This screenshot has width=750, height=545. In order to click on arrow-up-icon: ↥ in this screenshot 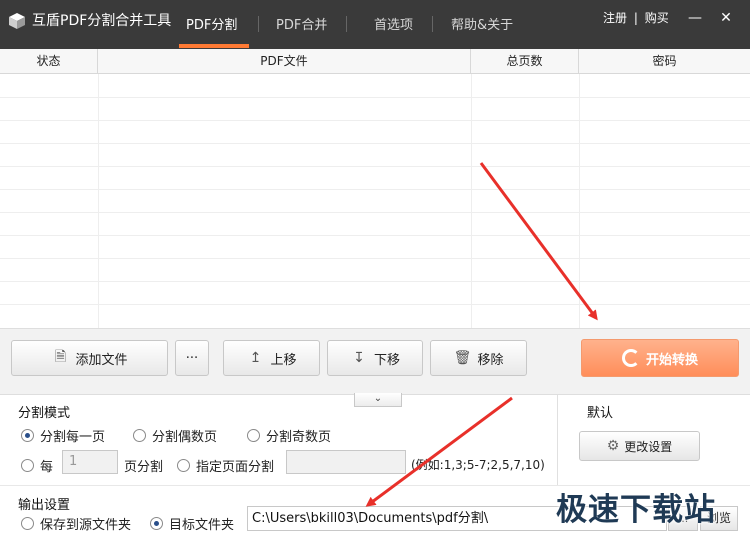, I will do `click(255, 358)`.